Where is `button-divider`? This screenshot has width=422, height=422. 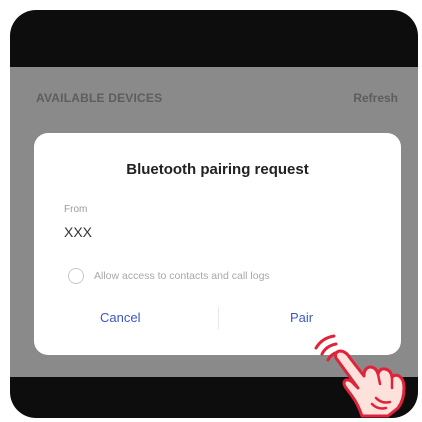 button-divider is located at coordinates (218, 318).